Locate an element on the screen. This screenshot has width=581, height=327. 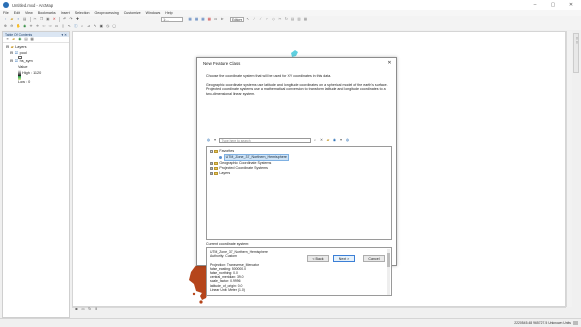
add-folder-icon: ▰ is located at coordinates (328, 140).